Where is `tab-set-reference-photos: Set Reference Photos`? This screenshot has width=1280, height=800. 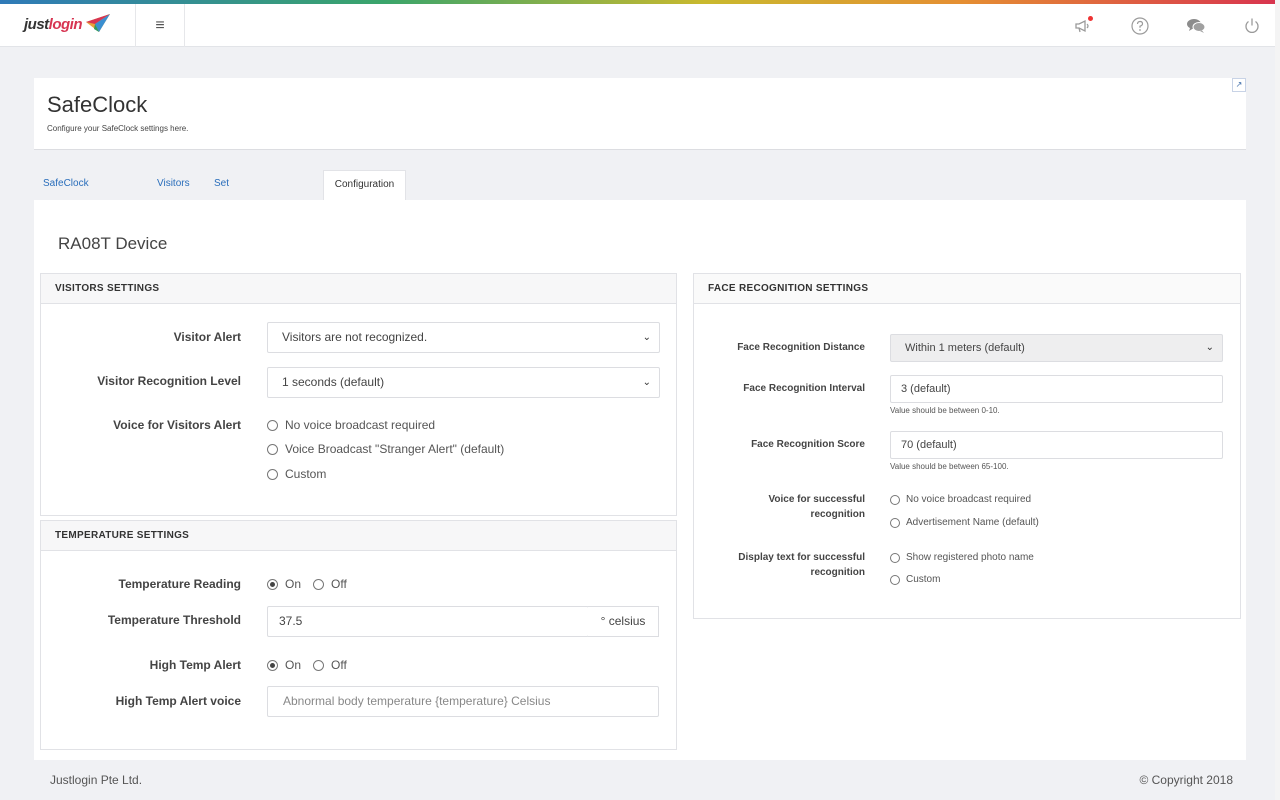
tab-set-reference-photos: Set Reference Photos is located at coordinates (237, 207).